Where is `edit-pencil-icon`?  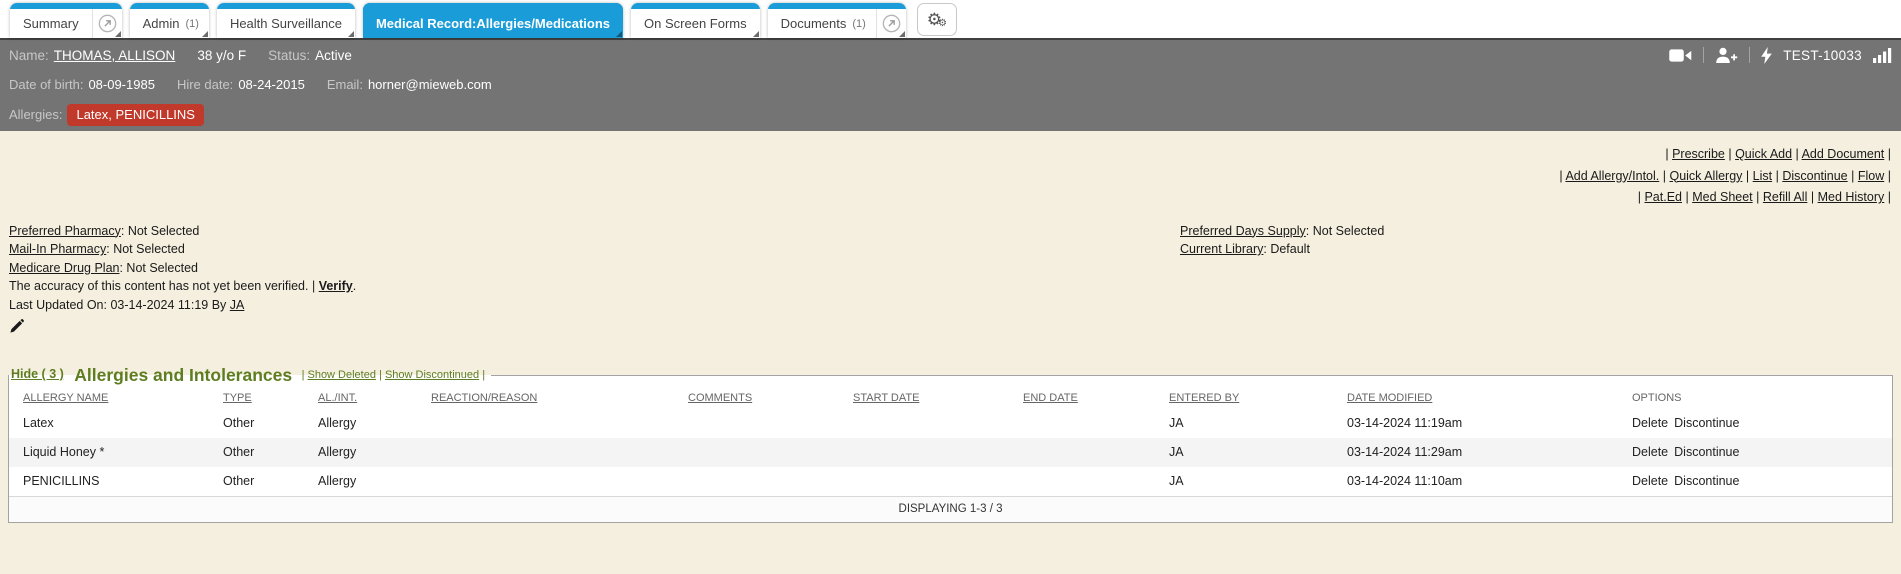 edit-pencil-icon is located at coordinates (950, 327).